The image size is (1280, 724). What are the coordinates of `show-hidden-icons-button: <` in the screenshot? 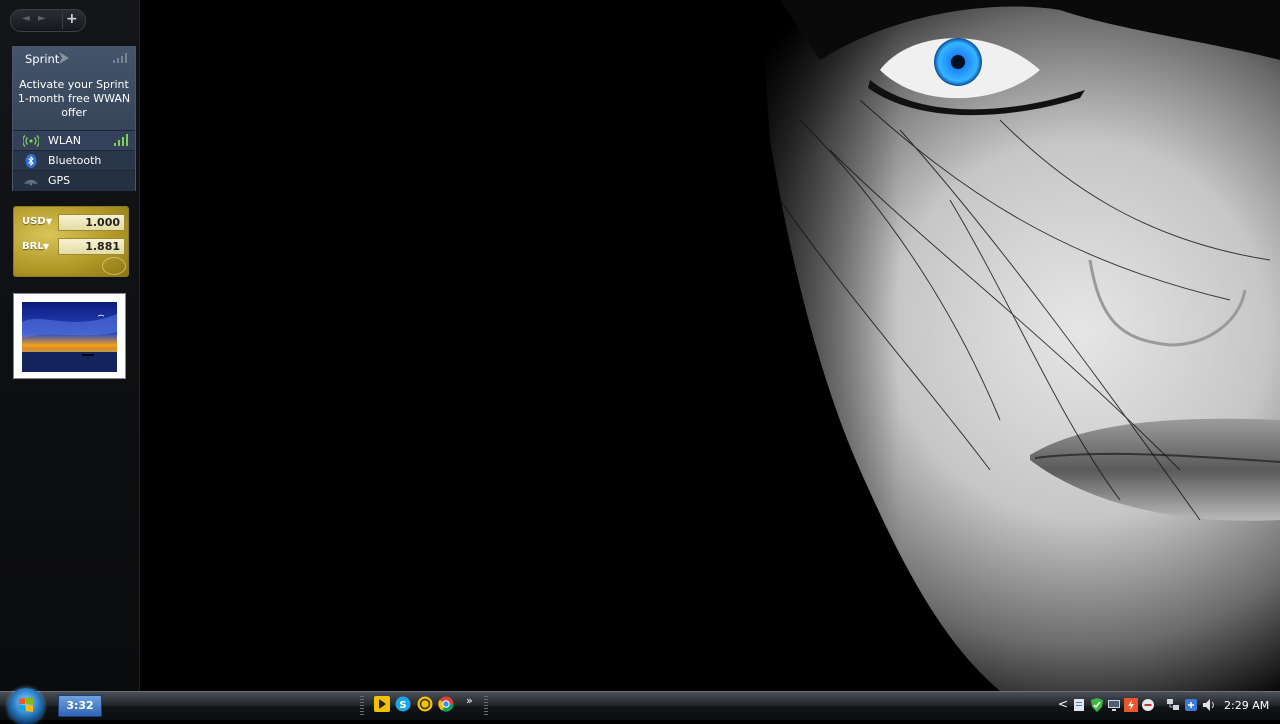 It's located at (1063, 704).